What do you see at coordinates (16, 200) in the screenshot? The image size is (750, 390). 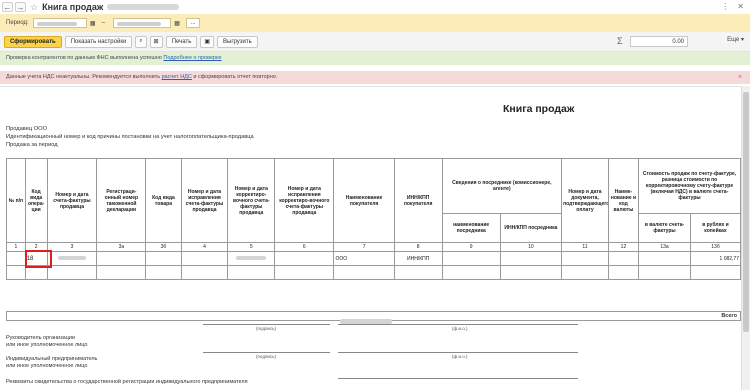 I see `col-header: № п/п` at bounding box center [16, 200].